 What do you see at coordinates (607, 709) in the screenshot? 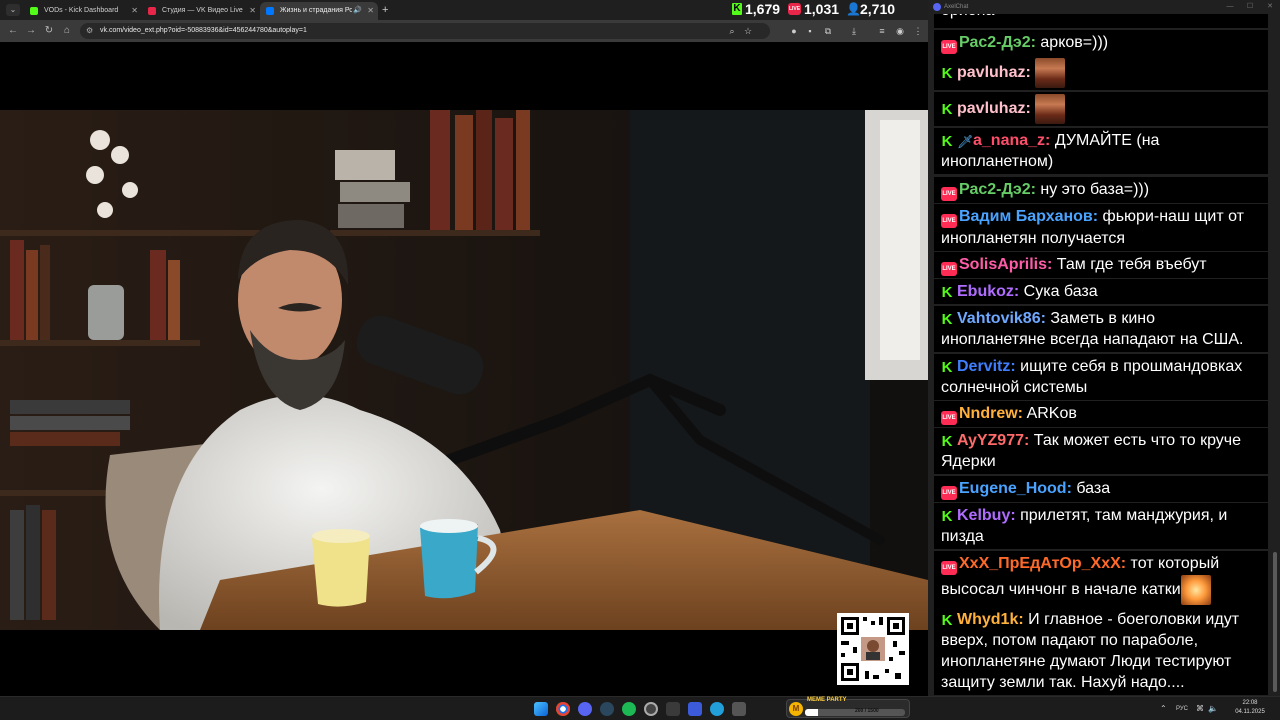
I see `steam-icon` at bounding box center [607, 709].